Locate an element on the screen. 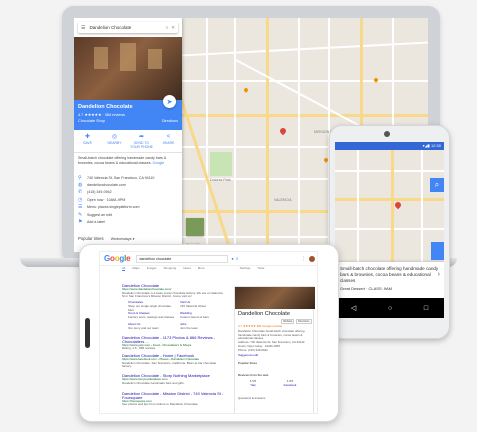  map-label-valencia: VALENCIA is located at coordinates (283, 200).